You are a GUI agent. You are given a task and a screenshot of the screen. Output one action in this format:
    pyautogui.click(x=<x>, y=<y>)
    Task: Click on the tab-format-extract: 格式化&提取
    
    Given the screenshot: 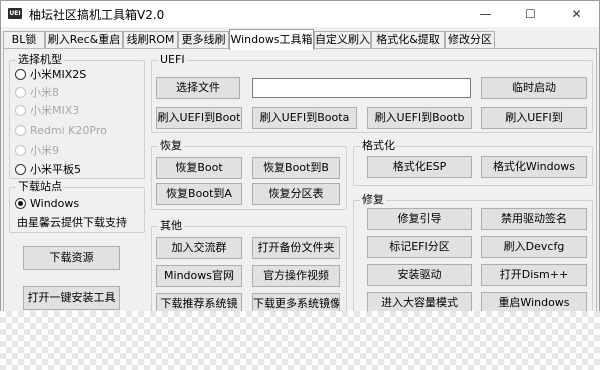 What is the action you would take?
    pyautogui.click(x=408, y=40)
    